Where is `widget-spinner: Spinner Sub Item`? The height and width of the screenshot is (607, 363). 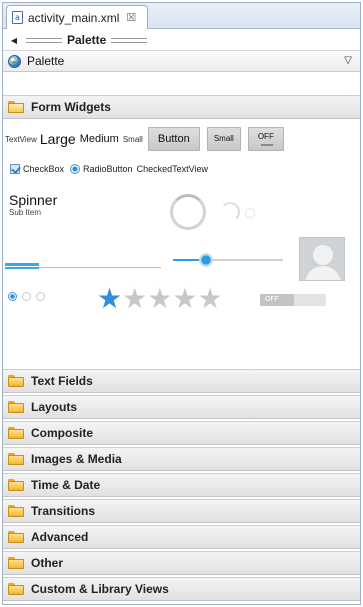 widget-spinner: Spinner Sub Item is located at coordinates (33, 205).